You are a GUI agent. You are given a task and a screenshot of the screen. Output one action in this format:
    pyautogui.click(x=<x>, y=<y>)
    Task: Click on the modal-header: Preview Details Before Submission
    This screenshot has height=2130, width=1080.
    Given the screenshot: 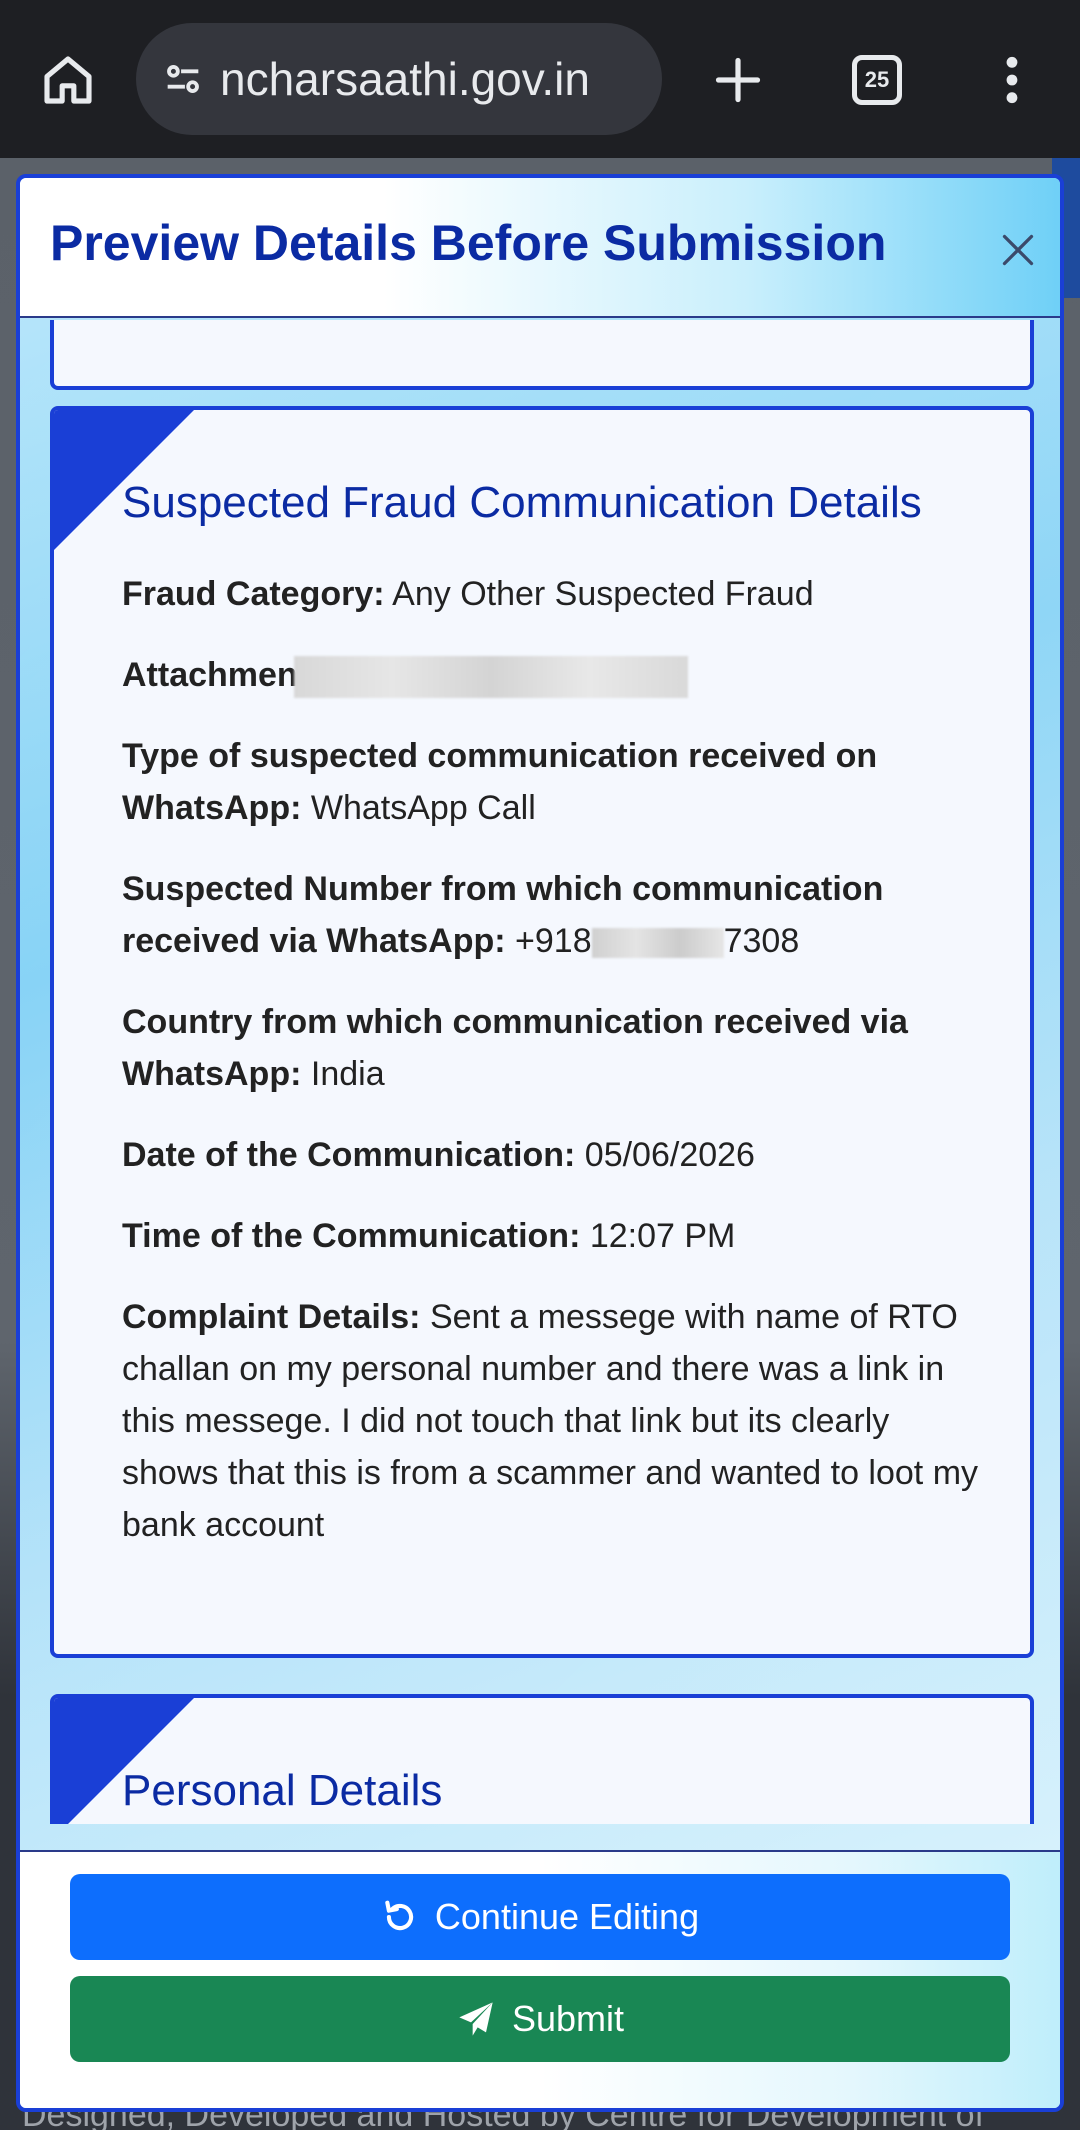 What is the action you would take?
    pyautogui.click(x=540, y=248)
    